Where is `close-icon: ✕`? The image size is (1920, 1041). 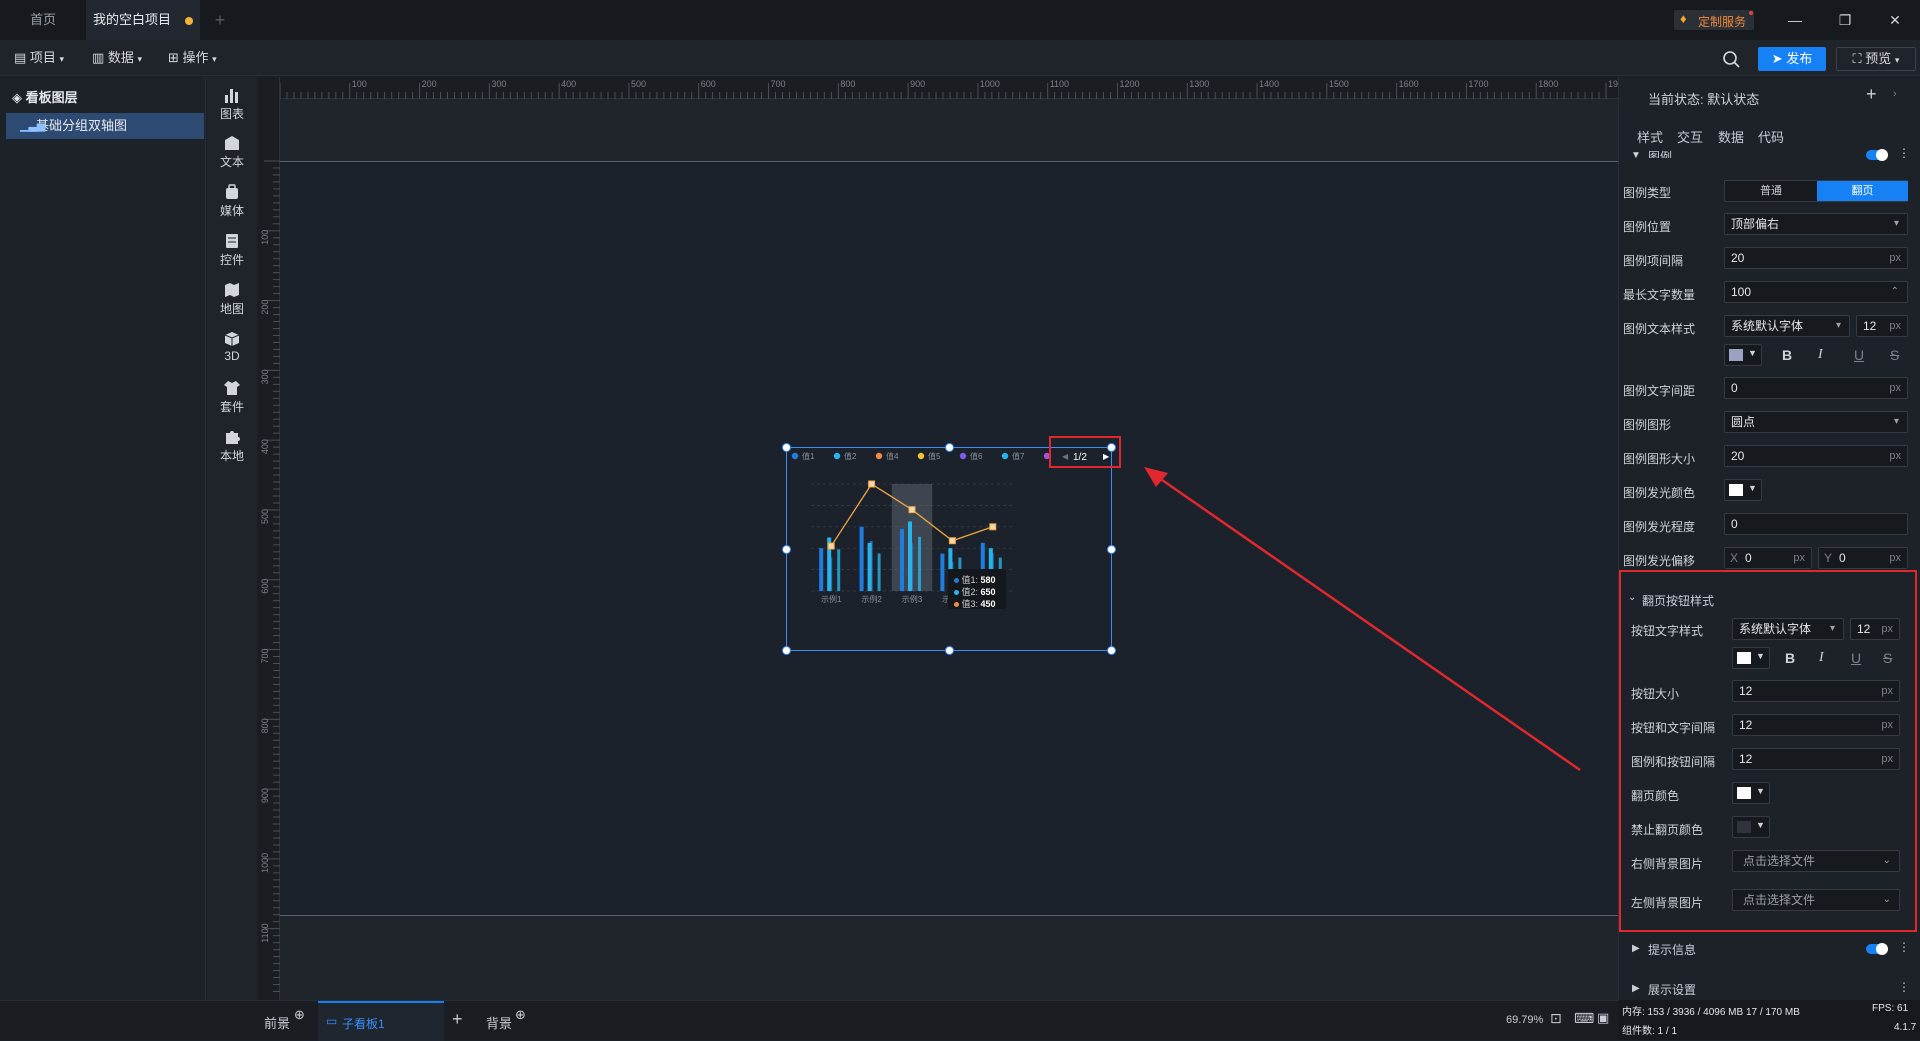
close-icon: ✕ is located at coordinates (1895, 20).